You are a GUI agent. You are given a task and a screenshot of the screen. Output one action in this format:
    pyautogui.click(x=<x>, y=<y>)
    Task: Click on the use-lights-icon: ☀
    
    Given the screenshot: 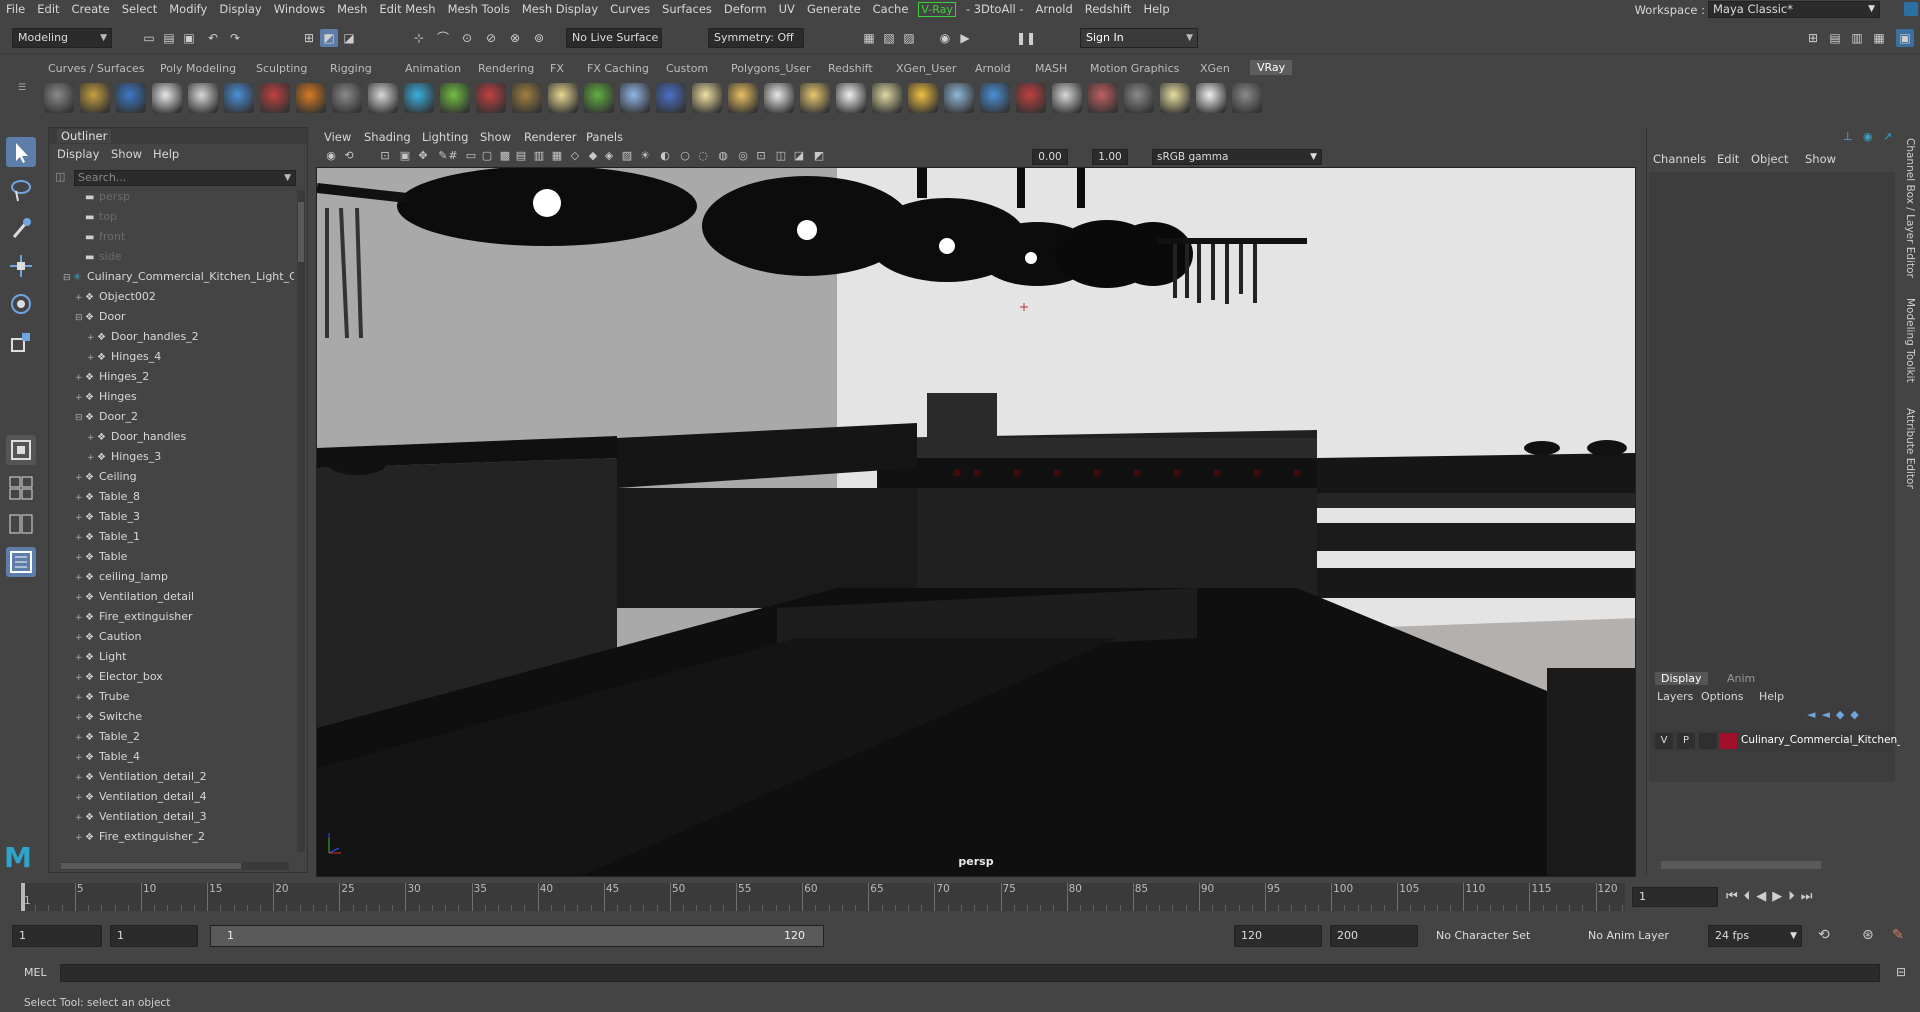 What is the action you would take?
    pyautogui.click(x=645, y=156)
    